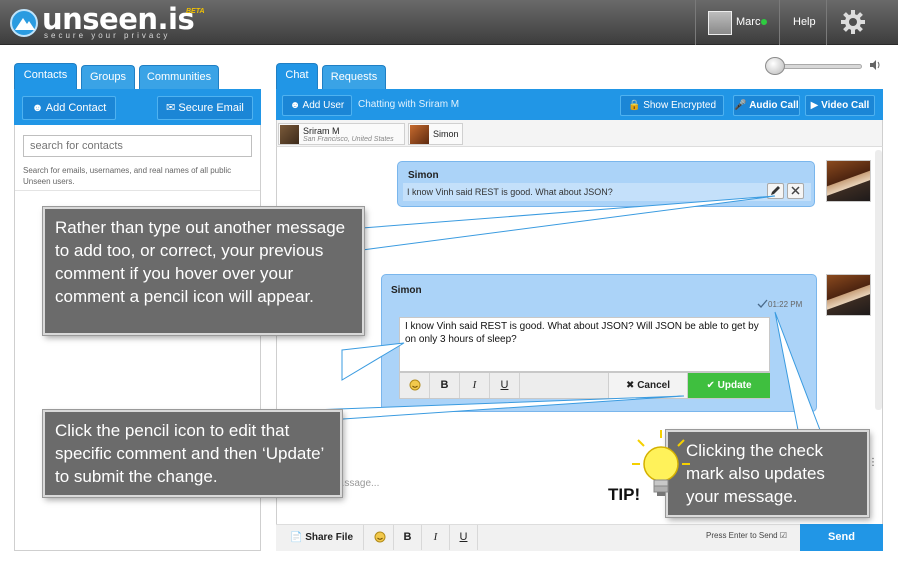 Image resolution: width=898 pixels, height=565 pixels. Describe the element at coordinates (179, 77) in the screenshot. I see `tab-communities: Communities` at that location.